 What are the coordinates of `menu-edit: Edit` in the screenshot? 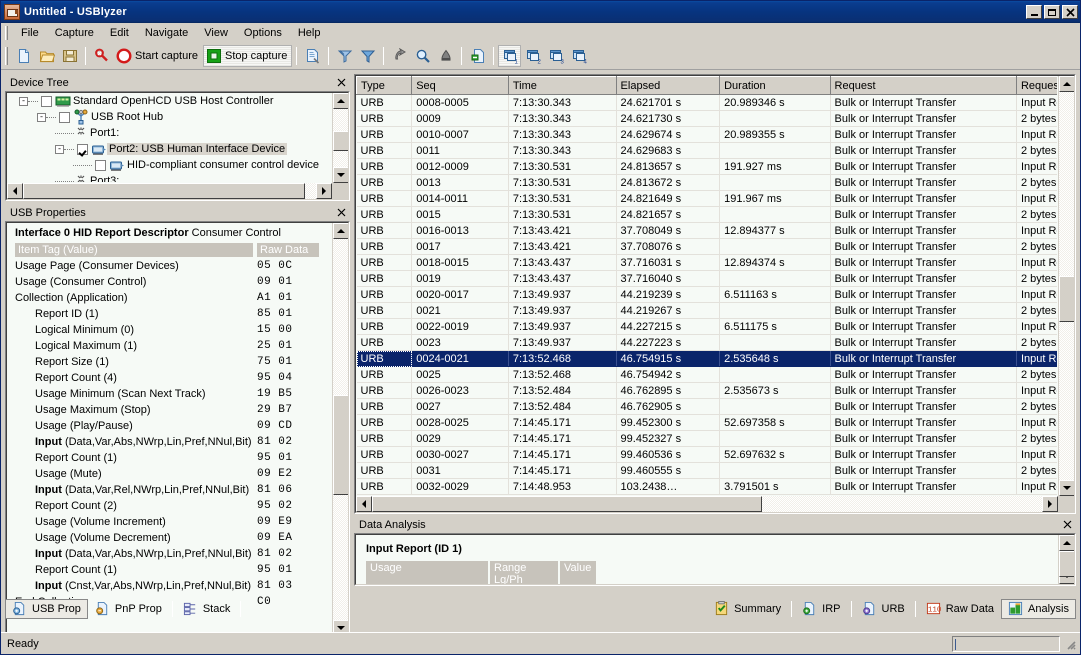 It's located at (119, 33).